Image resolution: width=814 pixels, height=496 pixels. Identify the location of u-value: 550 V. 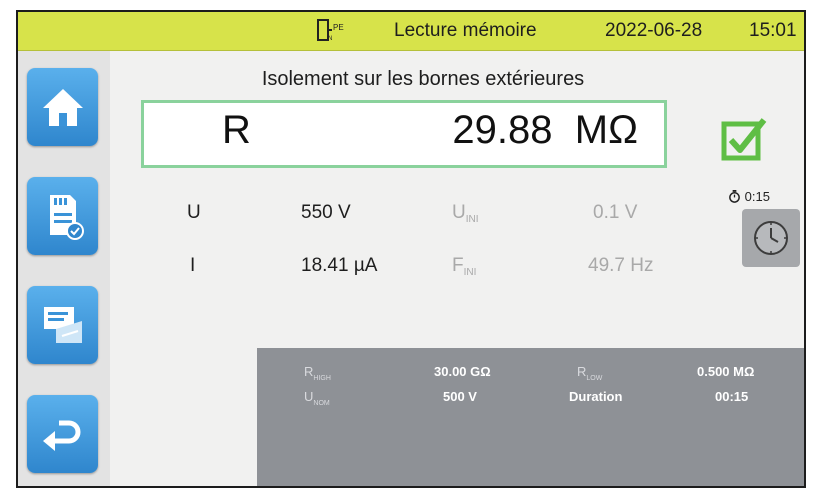
(326, 212).